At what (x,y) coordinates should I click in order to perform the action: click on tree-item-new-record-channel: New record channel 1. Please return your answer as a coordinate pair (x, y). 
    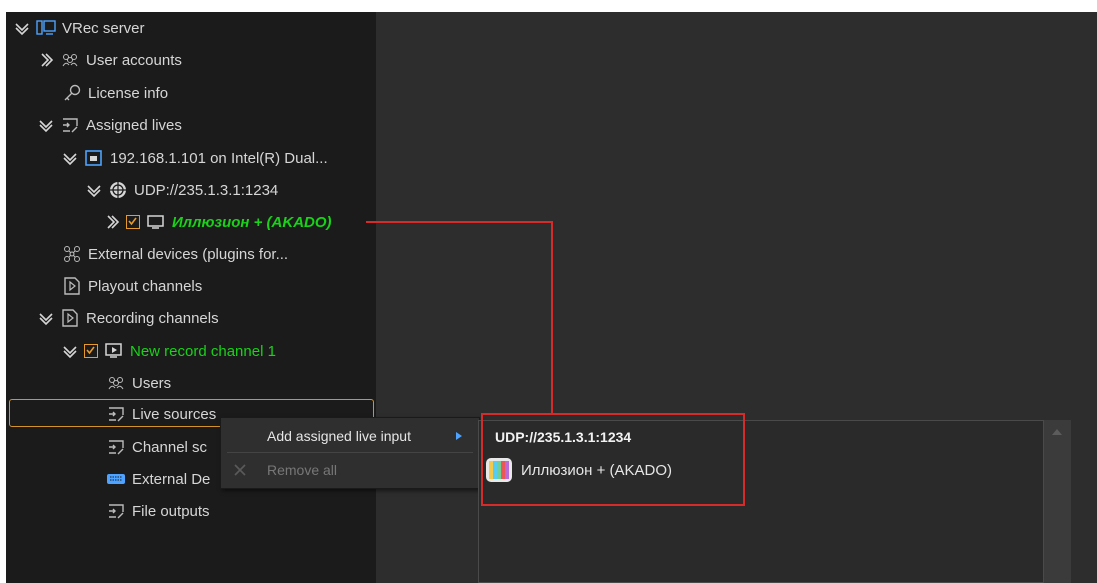
    Looking at the image, I should click on (169, 351).